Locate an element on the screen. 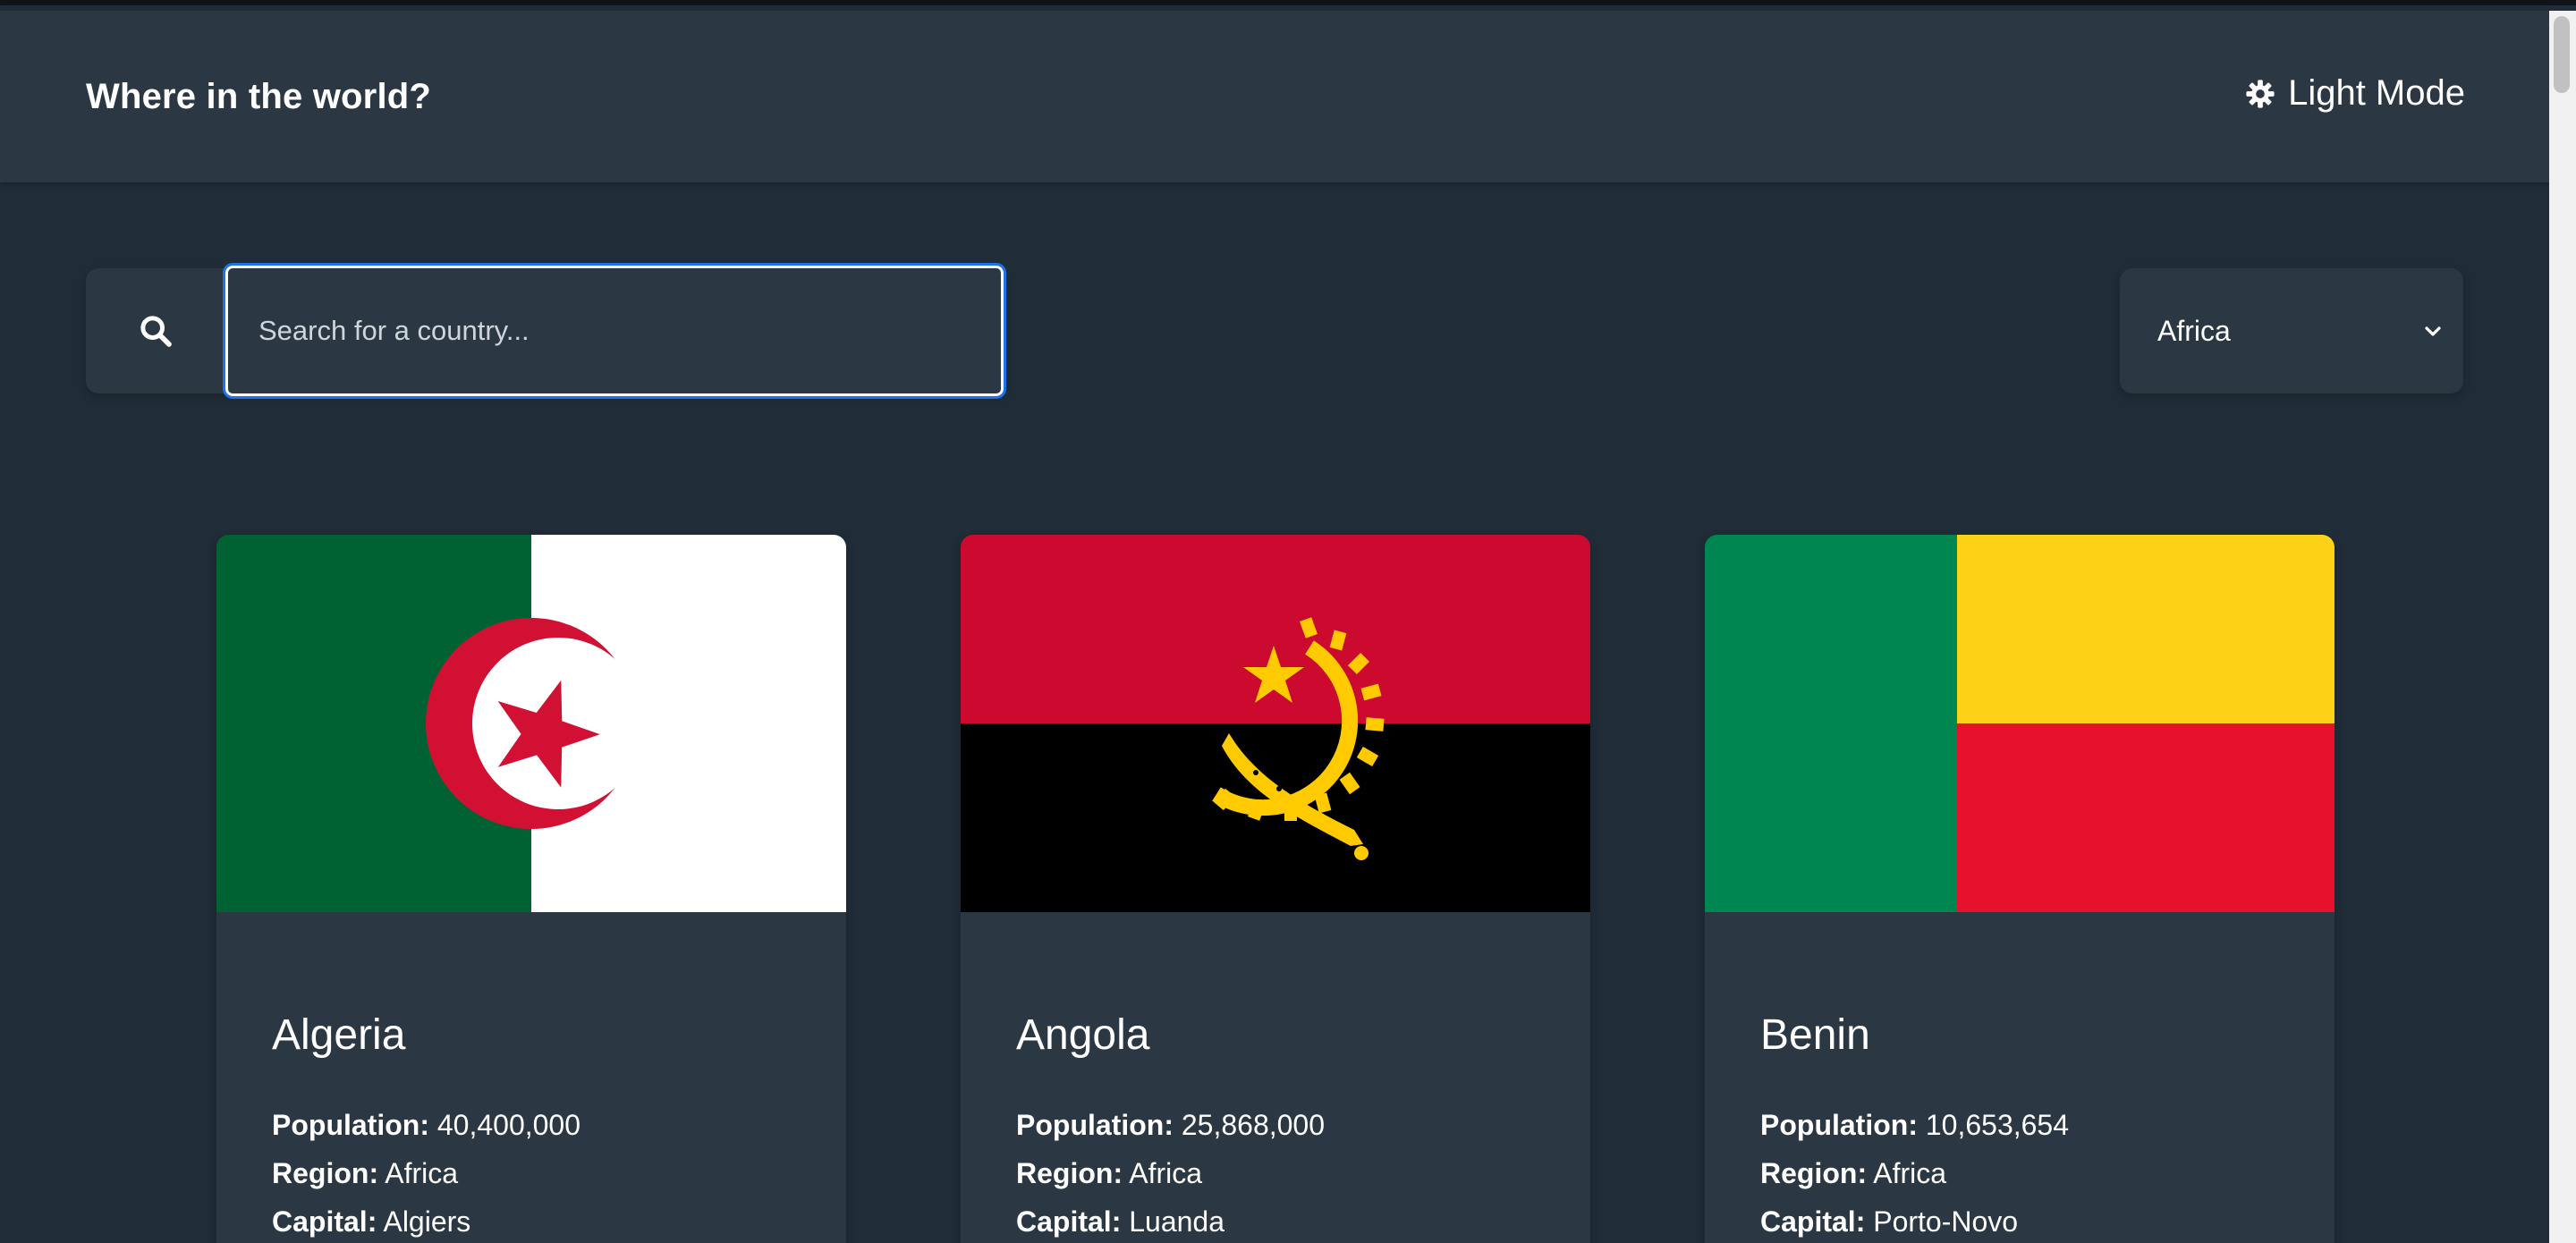 The image size is (2576, 1243). country-card-algeria: Algeria Population: 40,400,000 Region is located at coordinates (531, 889).